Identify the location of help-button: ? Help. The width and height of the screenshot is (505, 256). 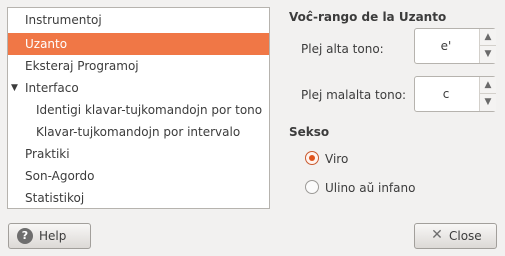
(49, 236).